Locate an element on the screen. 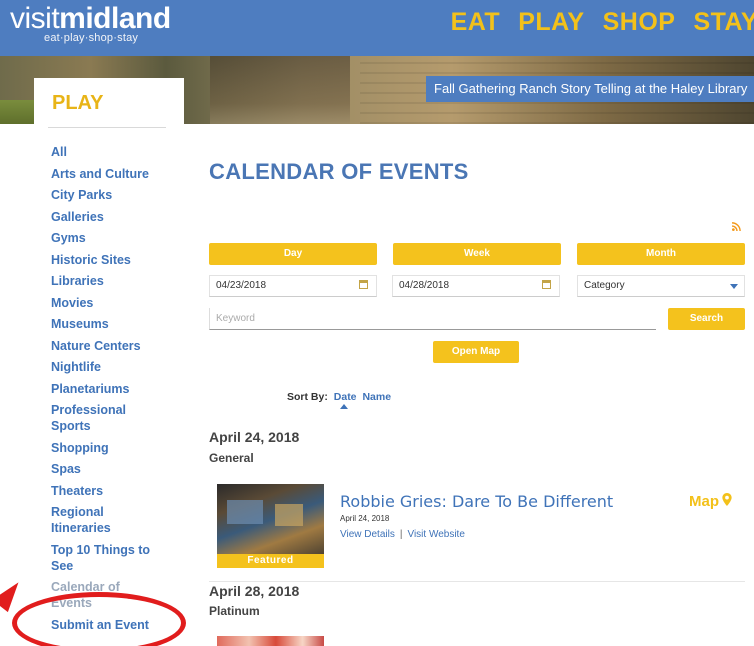  sidebar-item-shopping: Shopping is located at coordinates (107, 448).